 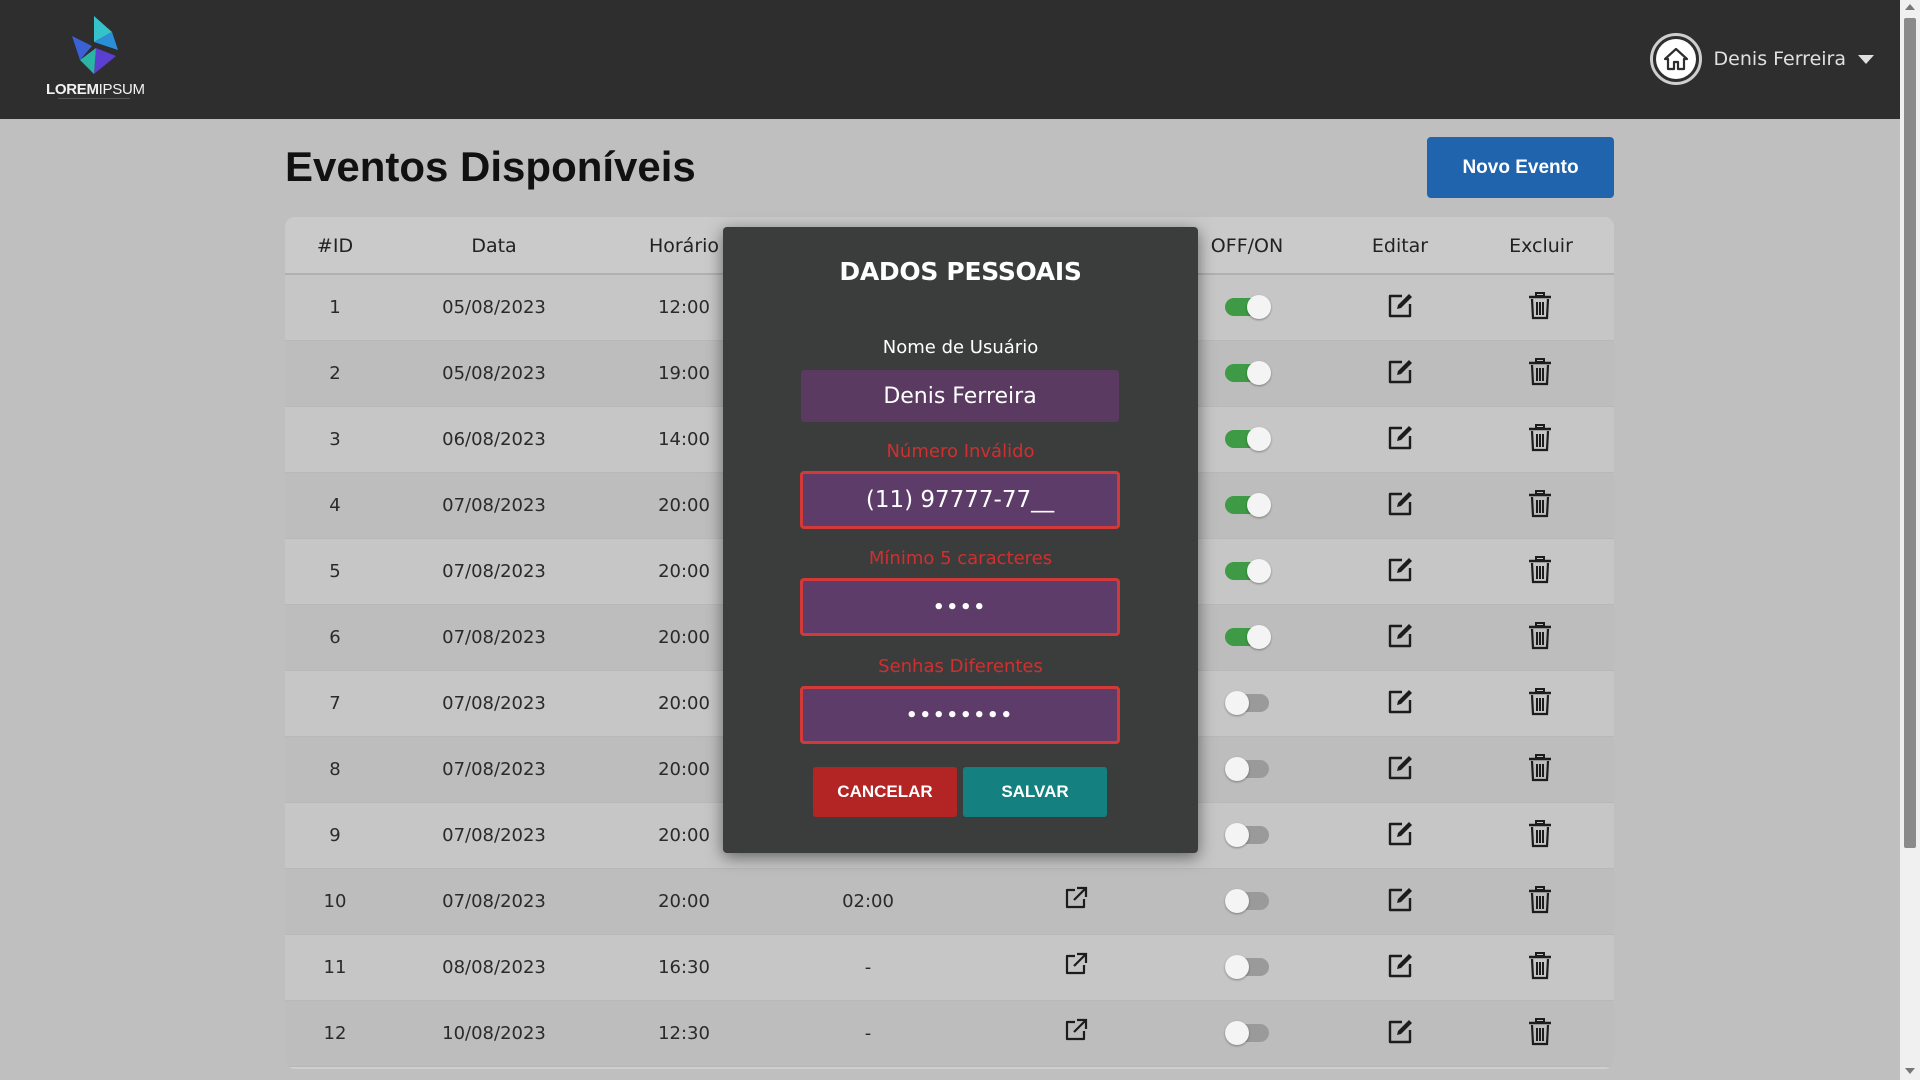 I want to click on phone-error-message: Número Inválido, so click(x=960, y=451).